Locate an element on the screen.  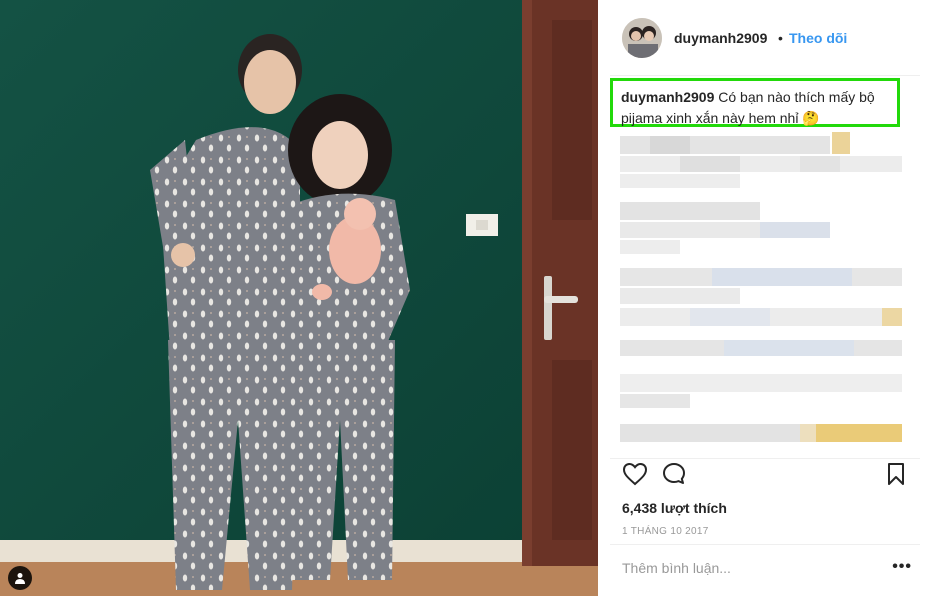
comment-bubble-icon is located at coordinates (674, 476).